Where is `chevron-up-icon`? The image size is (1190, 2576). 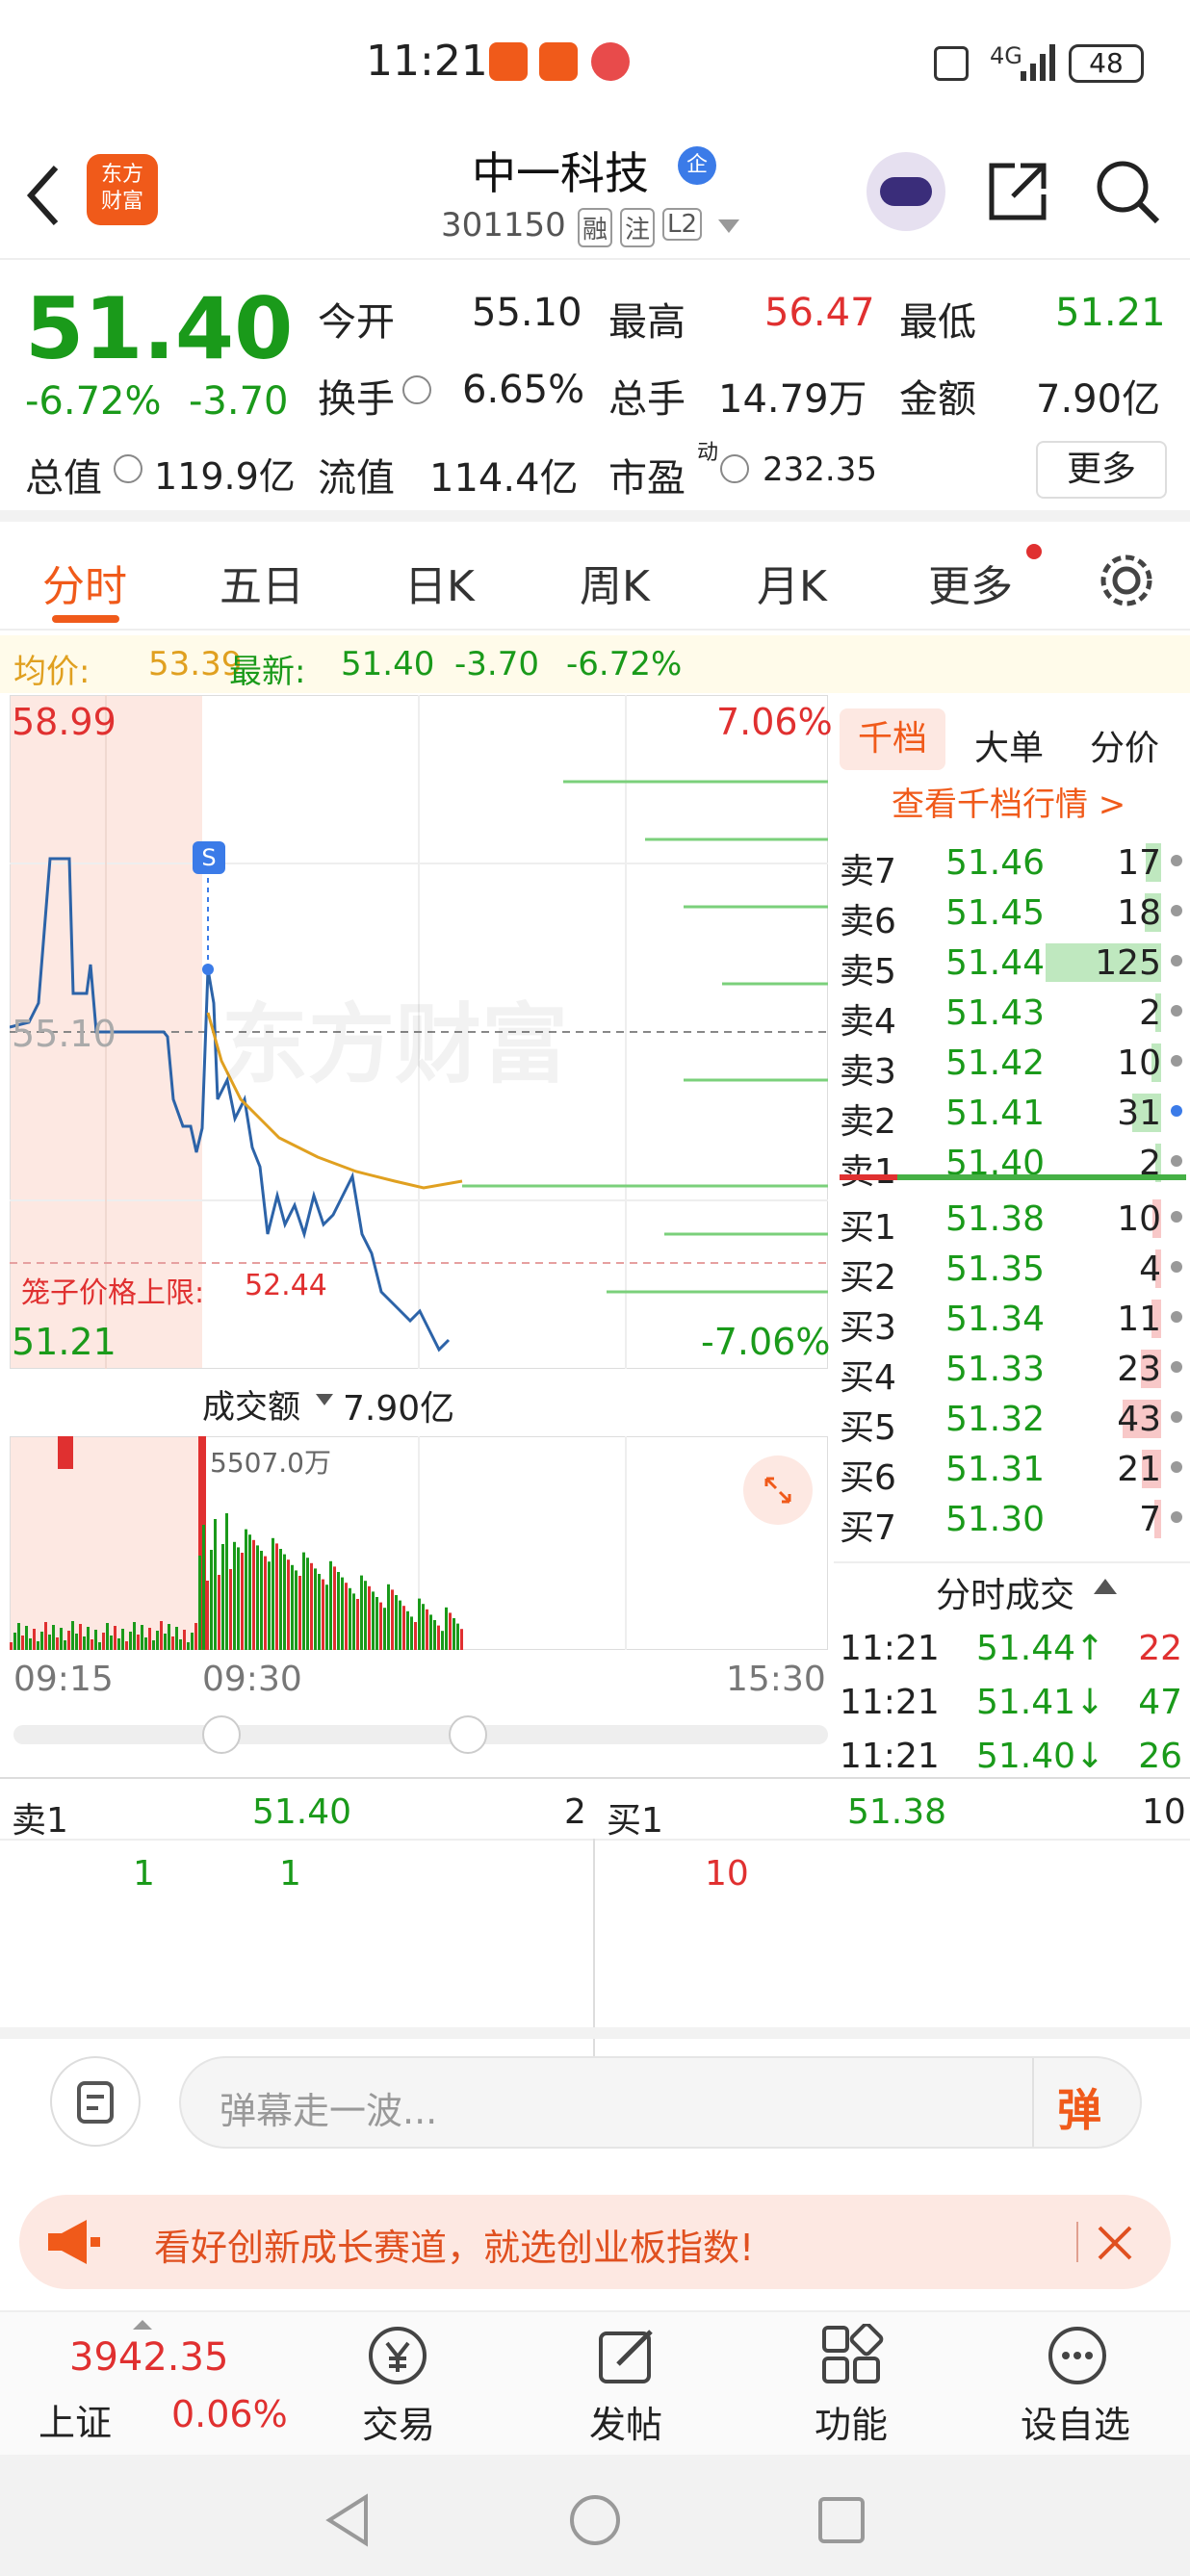
chevron-up-icon is located at coordinates (1106, 1586).